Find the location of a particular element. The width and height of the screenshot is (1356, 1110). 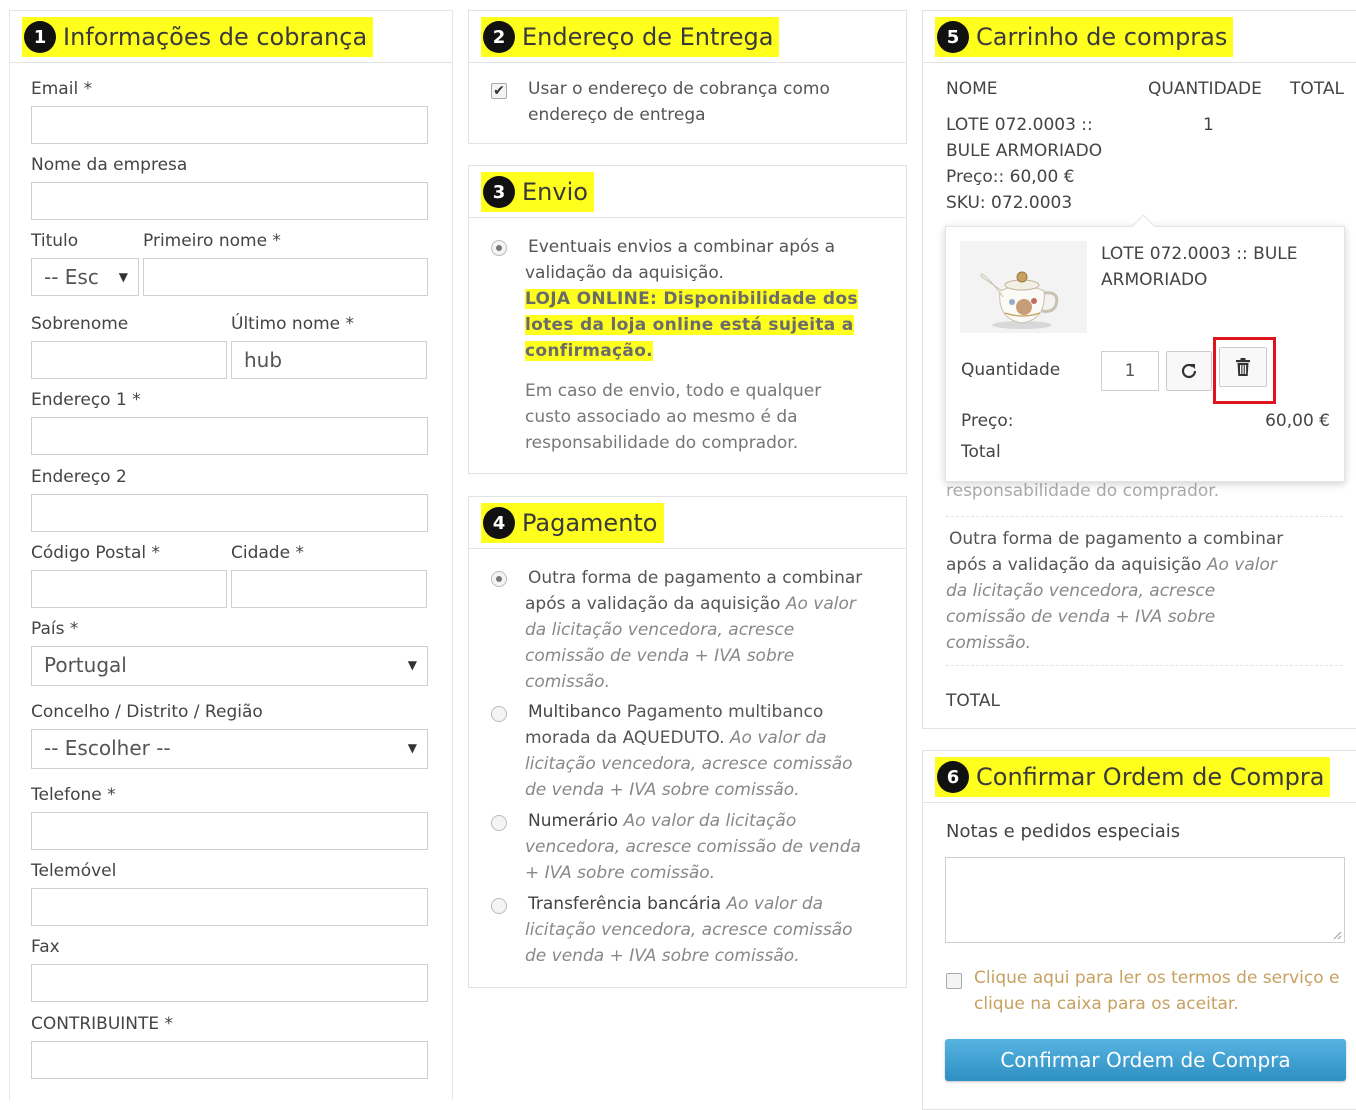

confirm-order-button-label: Confirmar Ordem de Compra is located at coordinates (1145, 1060).